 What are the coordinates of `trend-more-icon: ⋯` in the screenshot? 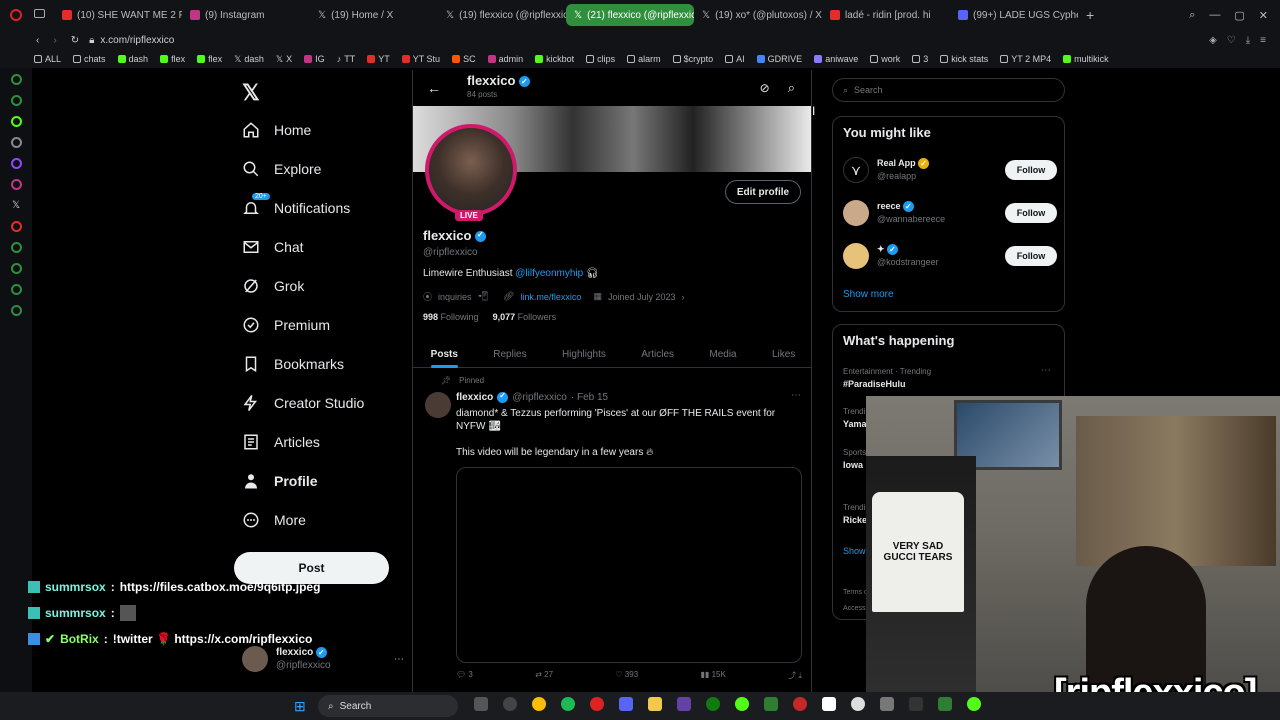 It's located at (1046, 370).